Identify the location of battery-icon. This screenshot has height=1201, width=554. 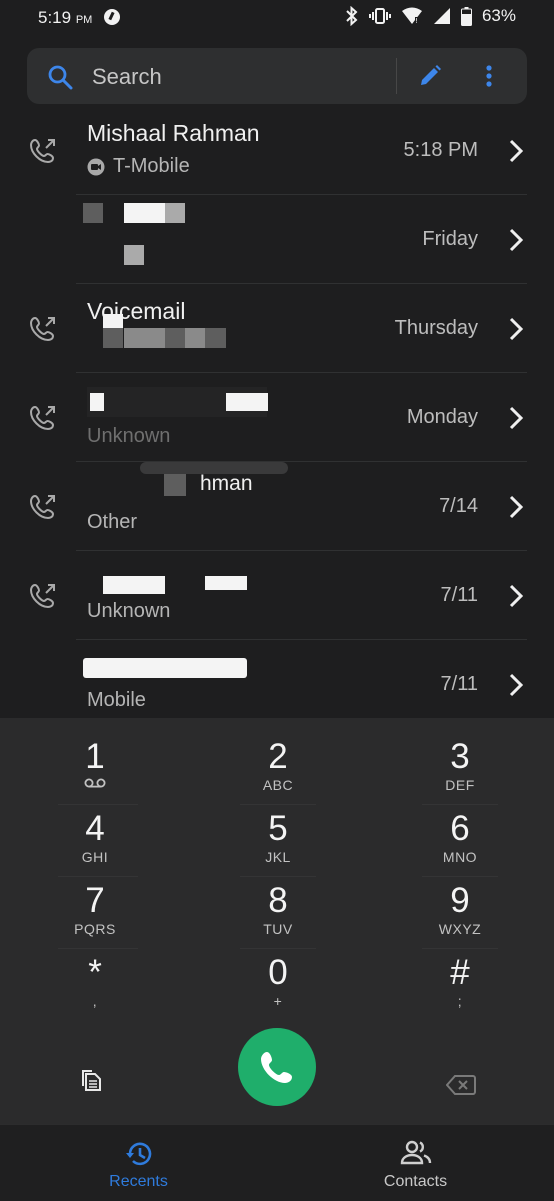
(466, 16).